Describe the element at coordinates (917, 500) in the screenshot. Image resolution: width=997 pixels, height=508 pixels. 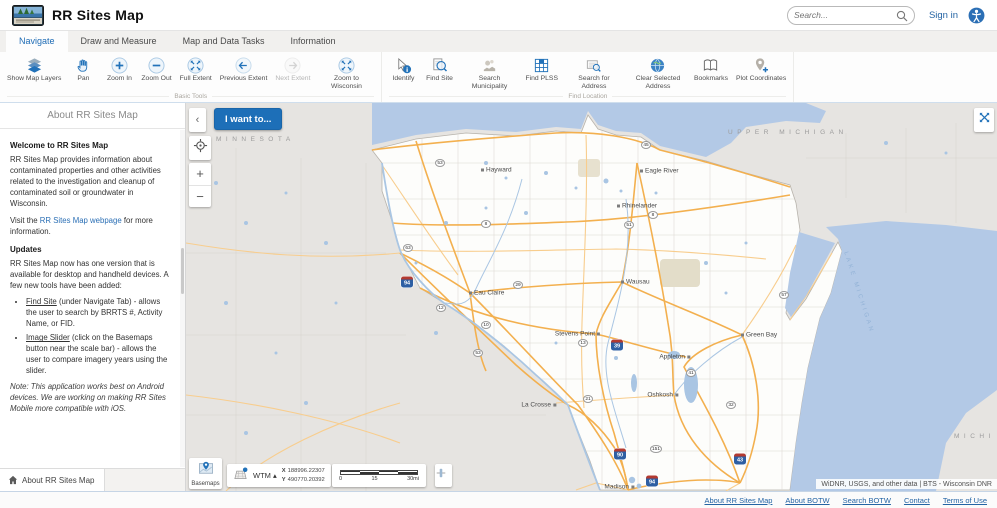
I see `footer-link-contact: Contact` at that location.